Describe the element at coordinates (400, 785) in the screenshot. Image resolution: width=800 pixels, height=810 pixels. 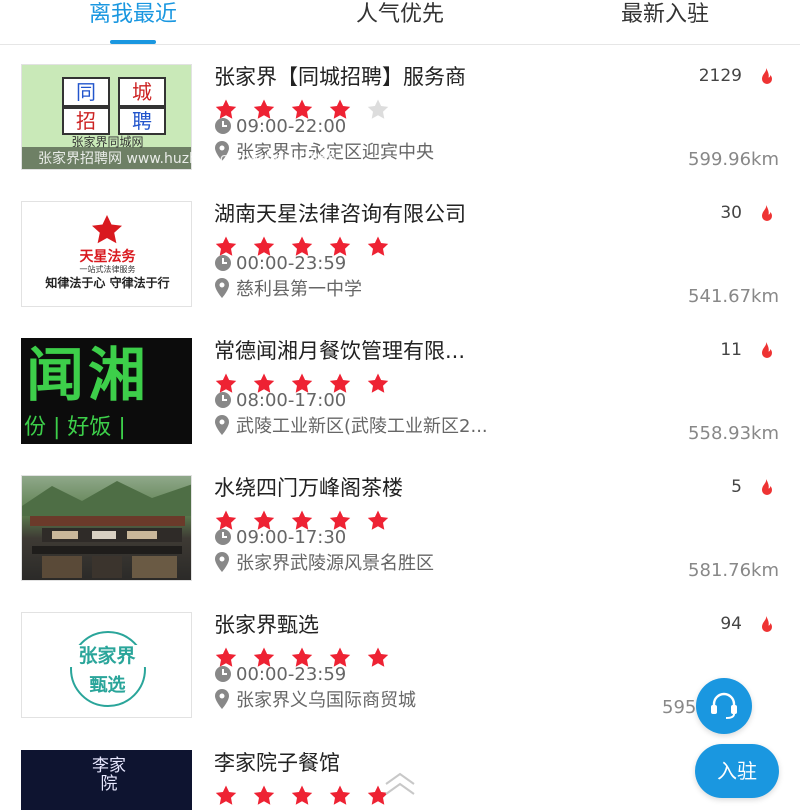
I see `double-chevron-up-icon` at that location.